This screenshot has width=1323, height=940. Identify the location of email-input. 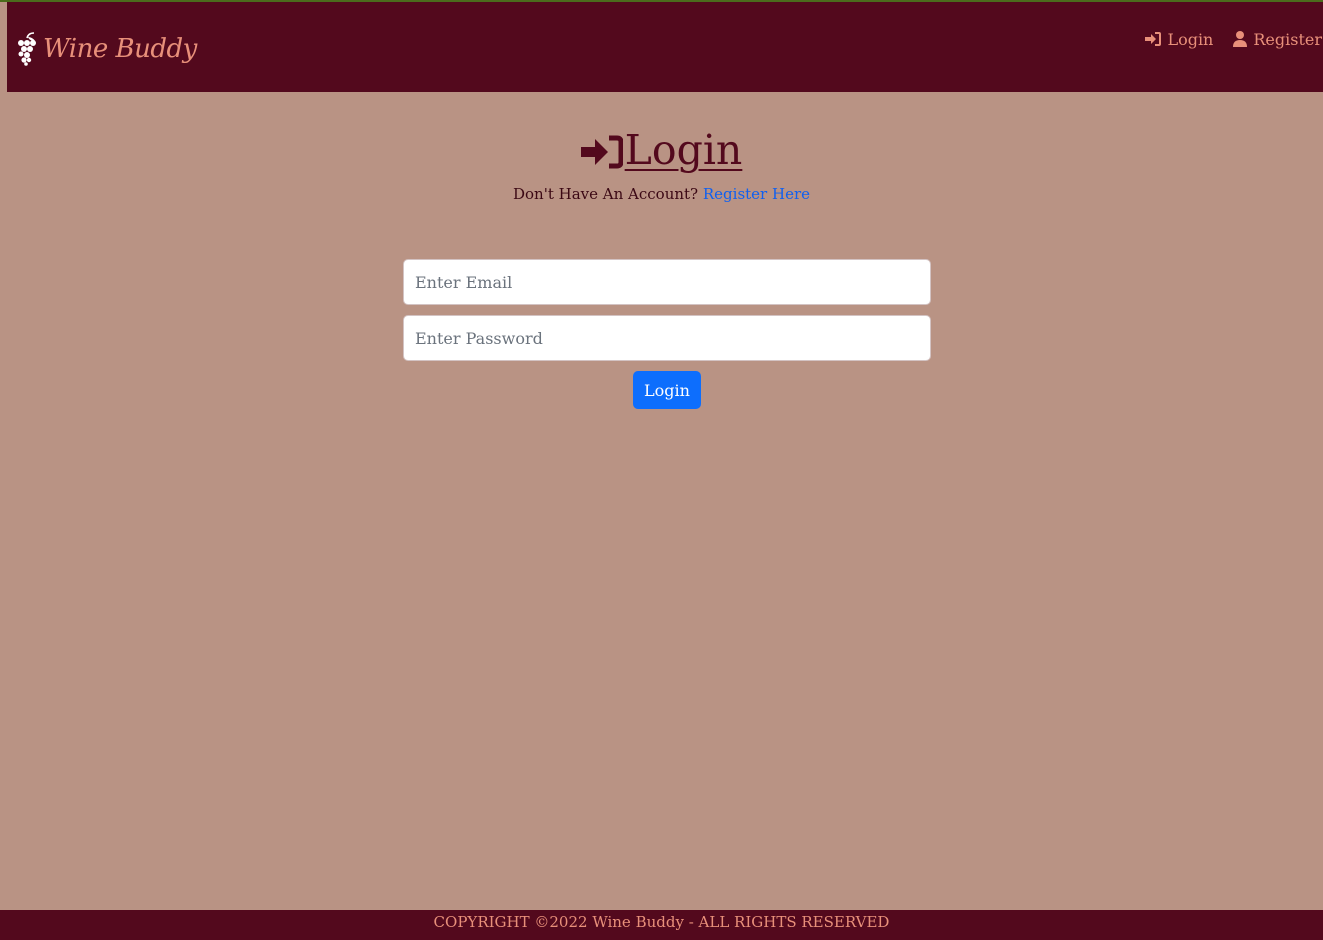
(667, 282).